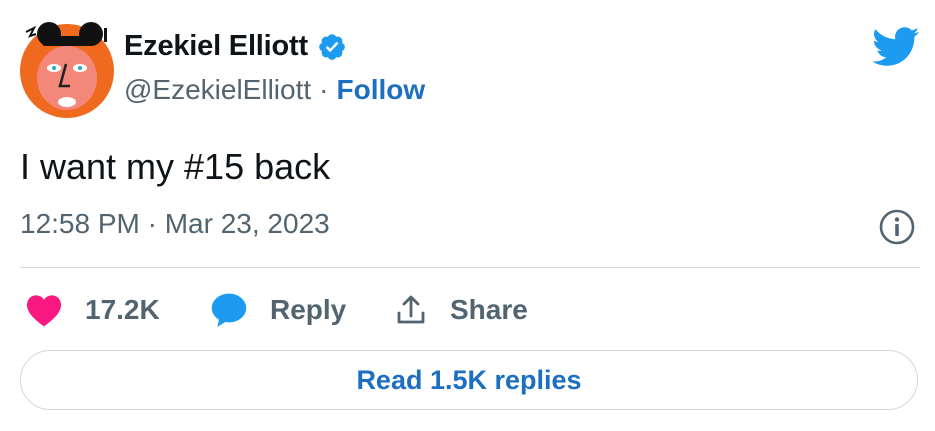 The height and width of the screenshot is (431, 935). I want to click on reply-button: Reply, so click(278, 310).